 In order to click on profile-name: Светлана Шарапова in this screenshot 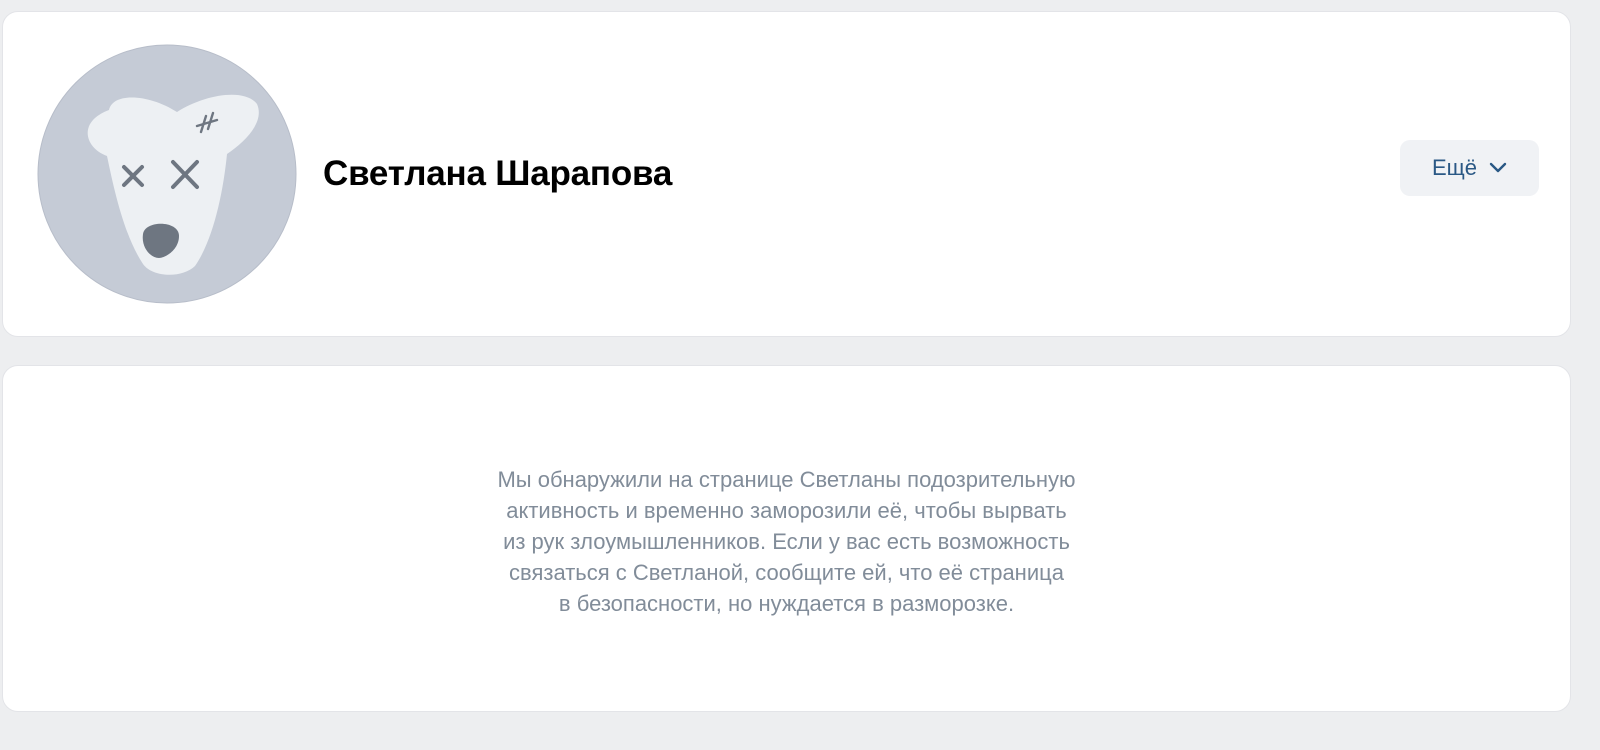, I will do `click(498, 173)`.